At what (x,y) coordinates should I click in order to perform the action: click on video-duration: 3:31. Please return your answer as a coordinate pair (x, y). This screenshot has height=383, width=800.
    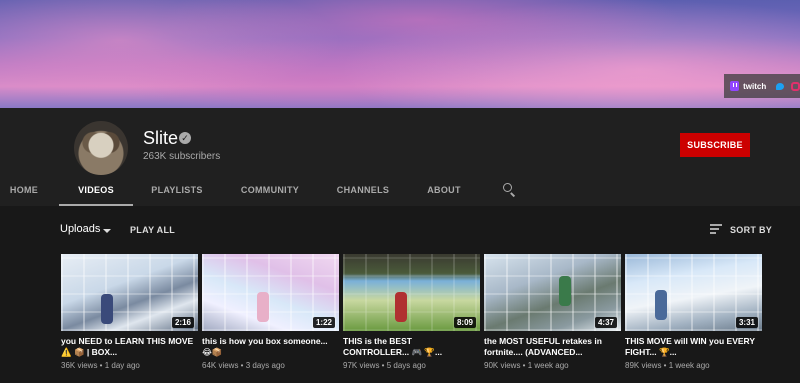
    Looking at the image, I should click on (746, 322).